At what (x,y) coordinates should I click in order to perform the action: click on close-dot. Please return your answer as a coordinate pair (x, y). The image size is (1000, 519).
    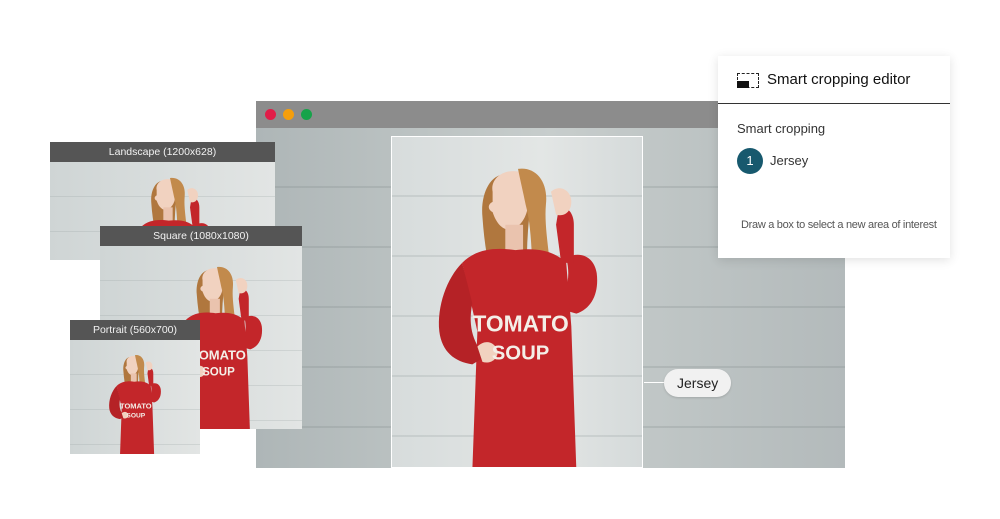
    Looking at the image, I should click on (270, 114).